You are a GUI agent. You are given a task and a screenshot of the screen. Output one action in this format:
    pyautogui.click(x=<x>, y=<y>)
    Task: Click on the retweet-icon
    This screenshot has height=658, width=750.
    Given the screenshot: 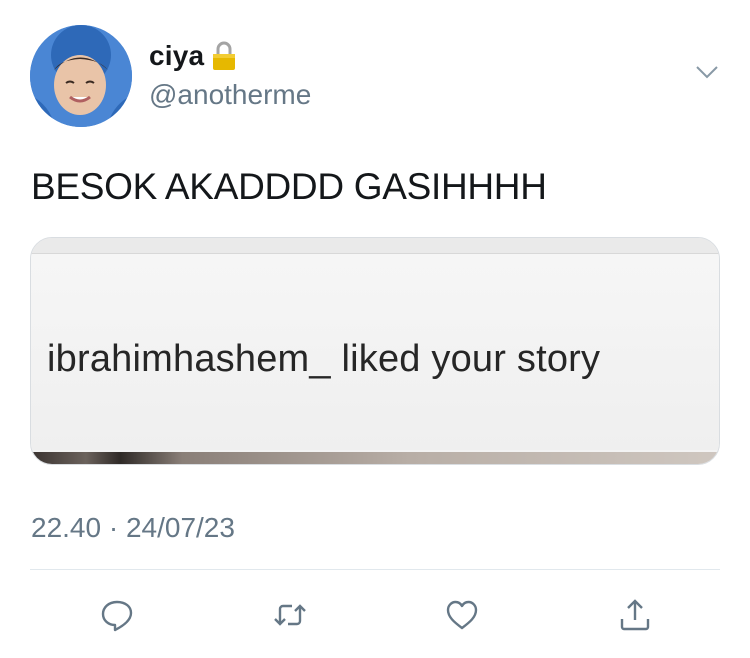 What is the action you would take?
    pyautogui.click(x=290, y=615)
    